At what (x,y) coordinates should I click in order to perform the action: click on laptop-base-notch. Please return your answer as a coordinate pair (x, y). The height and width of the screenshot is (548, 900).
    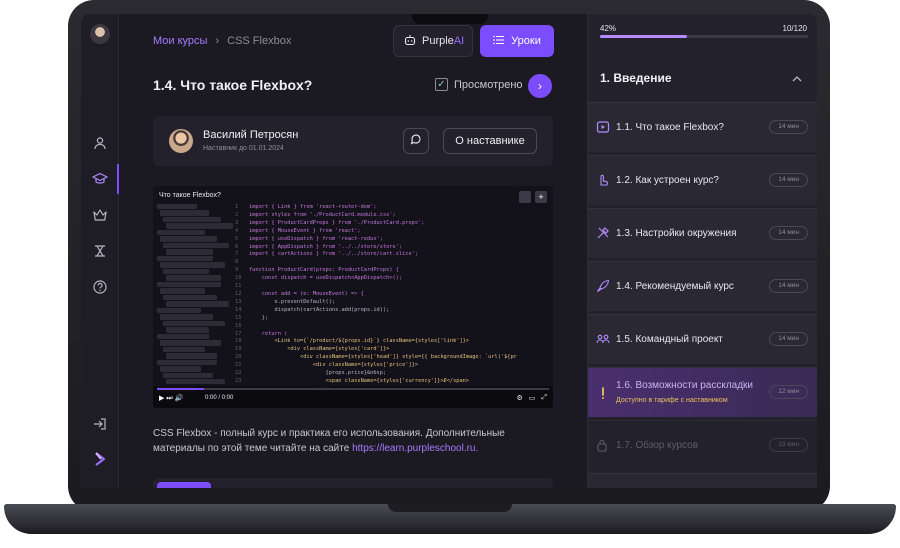
    Looking at the image, I should click on (450, 508).